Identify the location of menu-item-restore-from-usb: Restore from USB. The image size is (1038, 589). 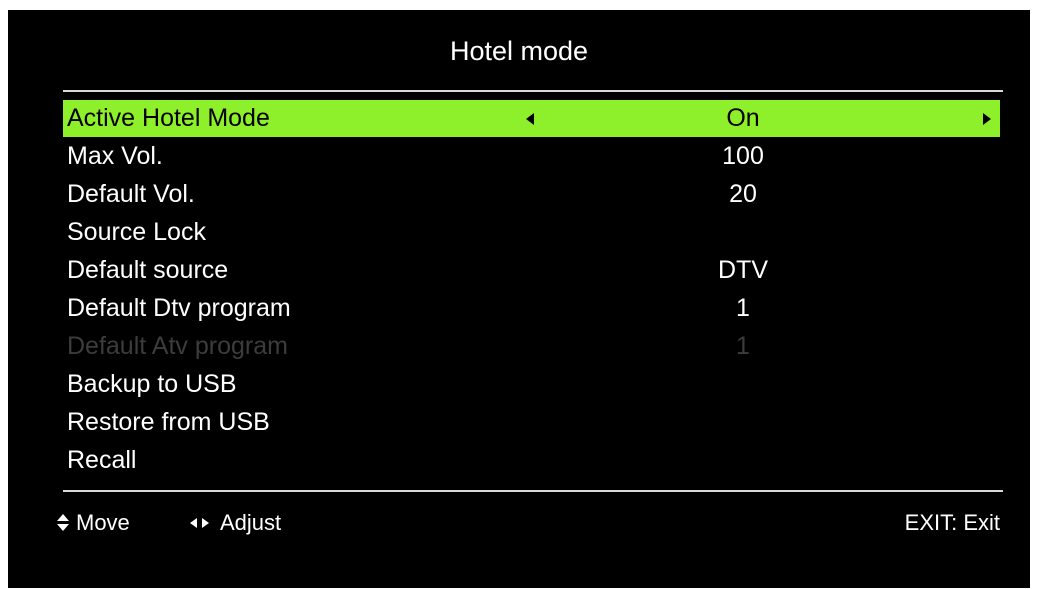
(531, 422).